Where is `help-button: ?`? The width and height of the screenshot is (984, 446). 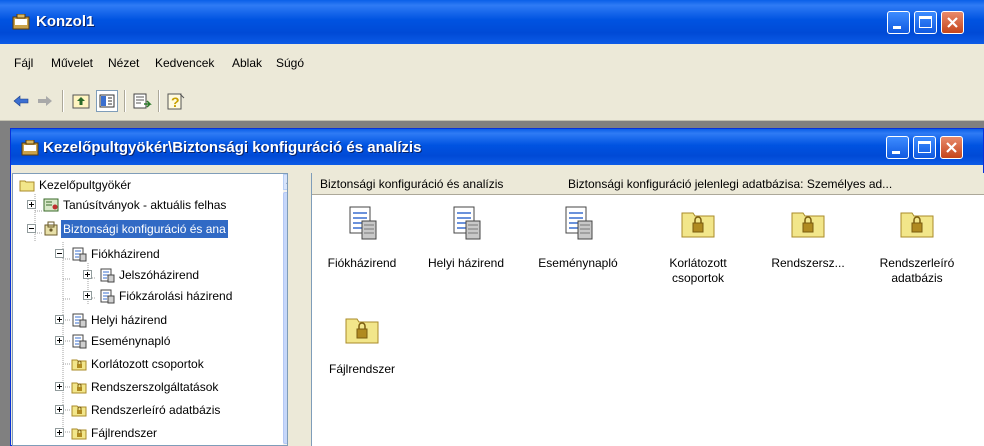 help-button: ? is located at coordinates (176, 101).